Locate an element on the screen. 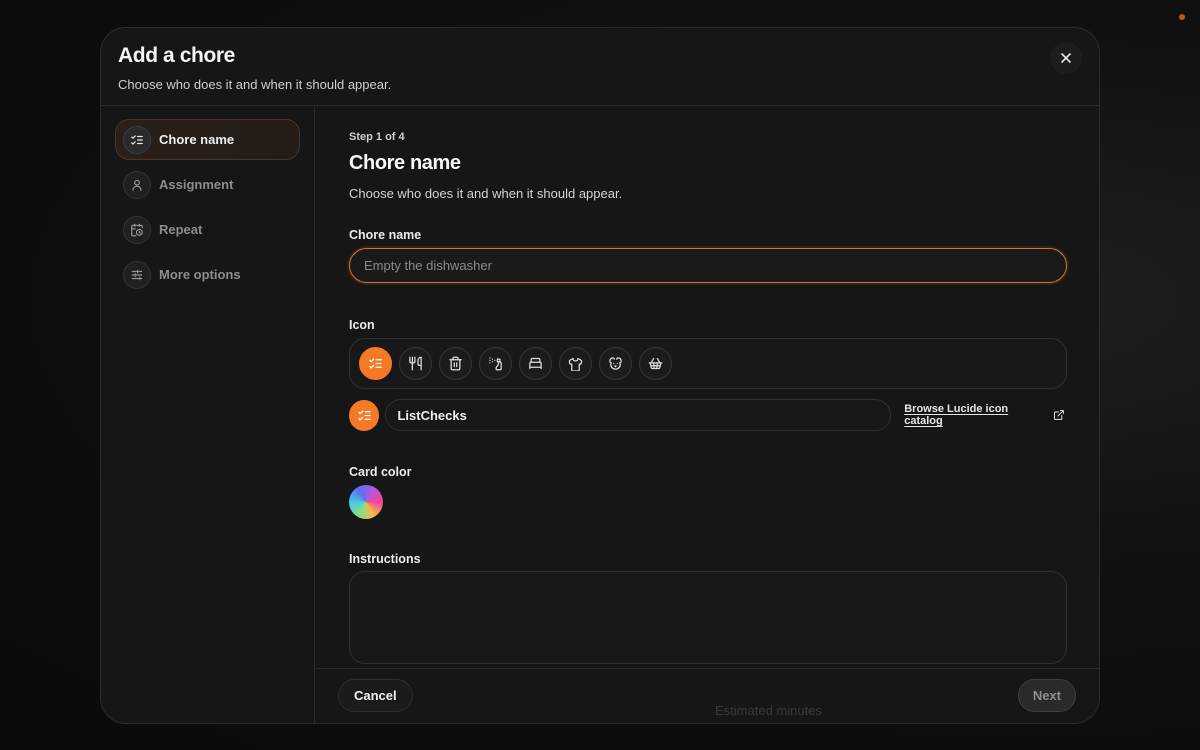 This screenshot has width=1200, height=750. icon-option-list-checks is located at coordinates (375, 363).